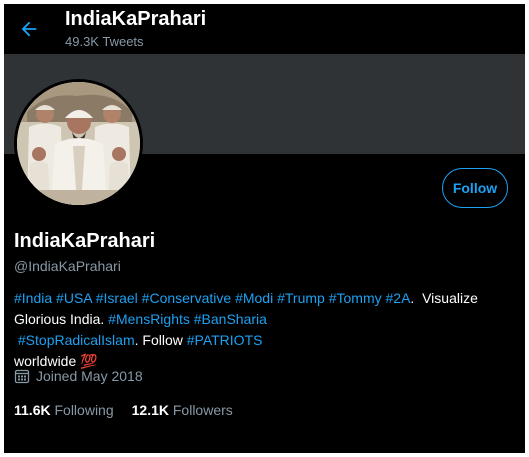 This screenshot has width=529, height=457. Describe the element at coordinates (136, 19) in the screenshot. I see `header-title: IndiaKaPrahari` at that location.